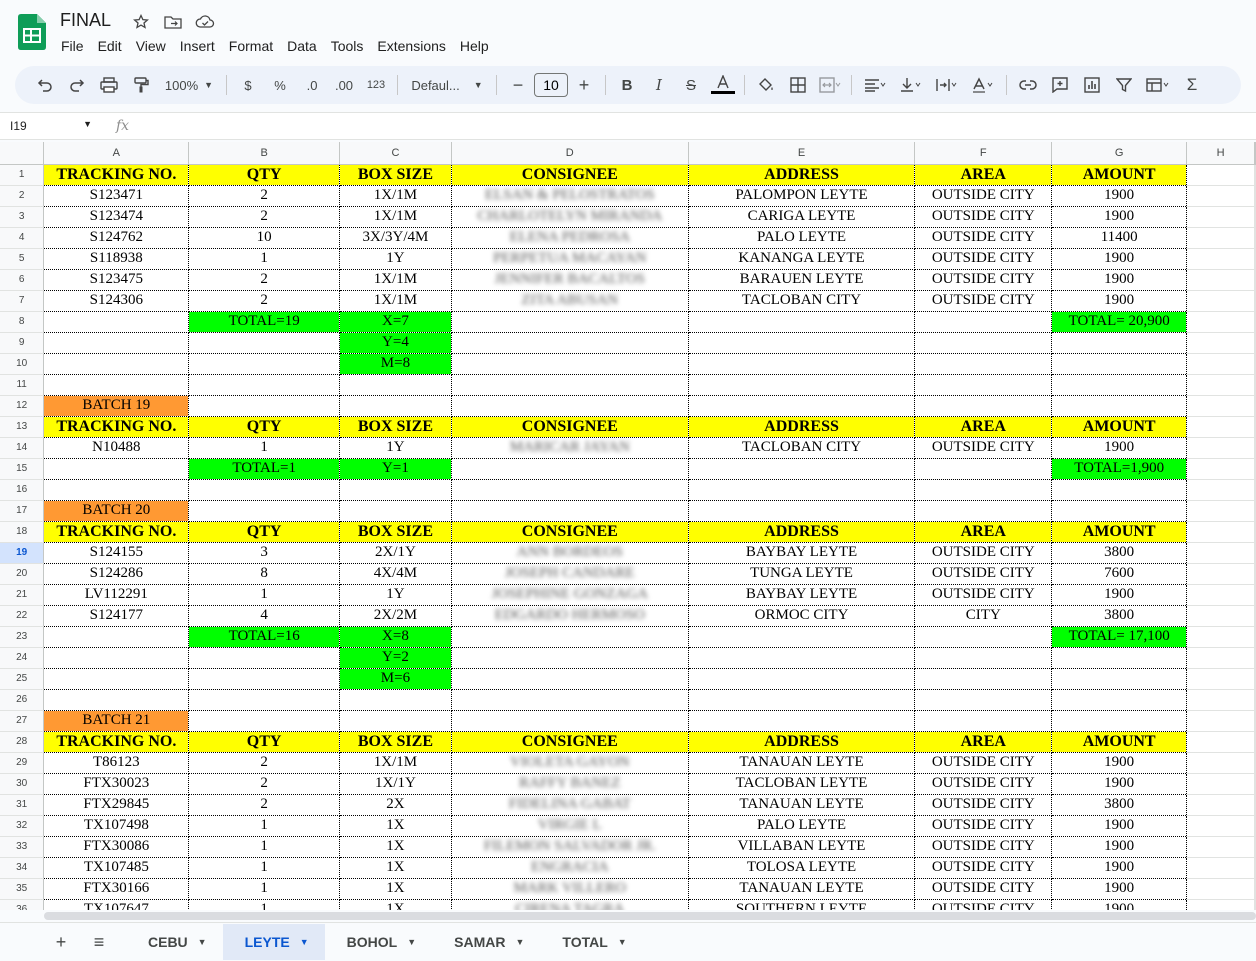 This screenshot has height=961, width=1256. What do you see at coordinates (22, 805) in the screenshot?
I see `row-header: 31` at bounding box center [22, 805].